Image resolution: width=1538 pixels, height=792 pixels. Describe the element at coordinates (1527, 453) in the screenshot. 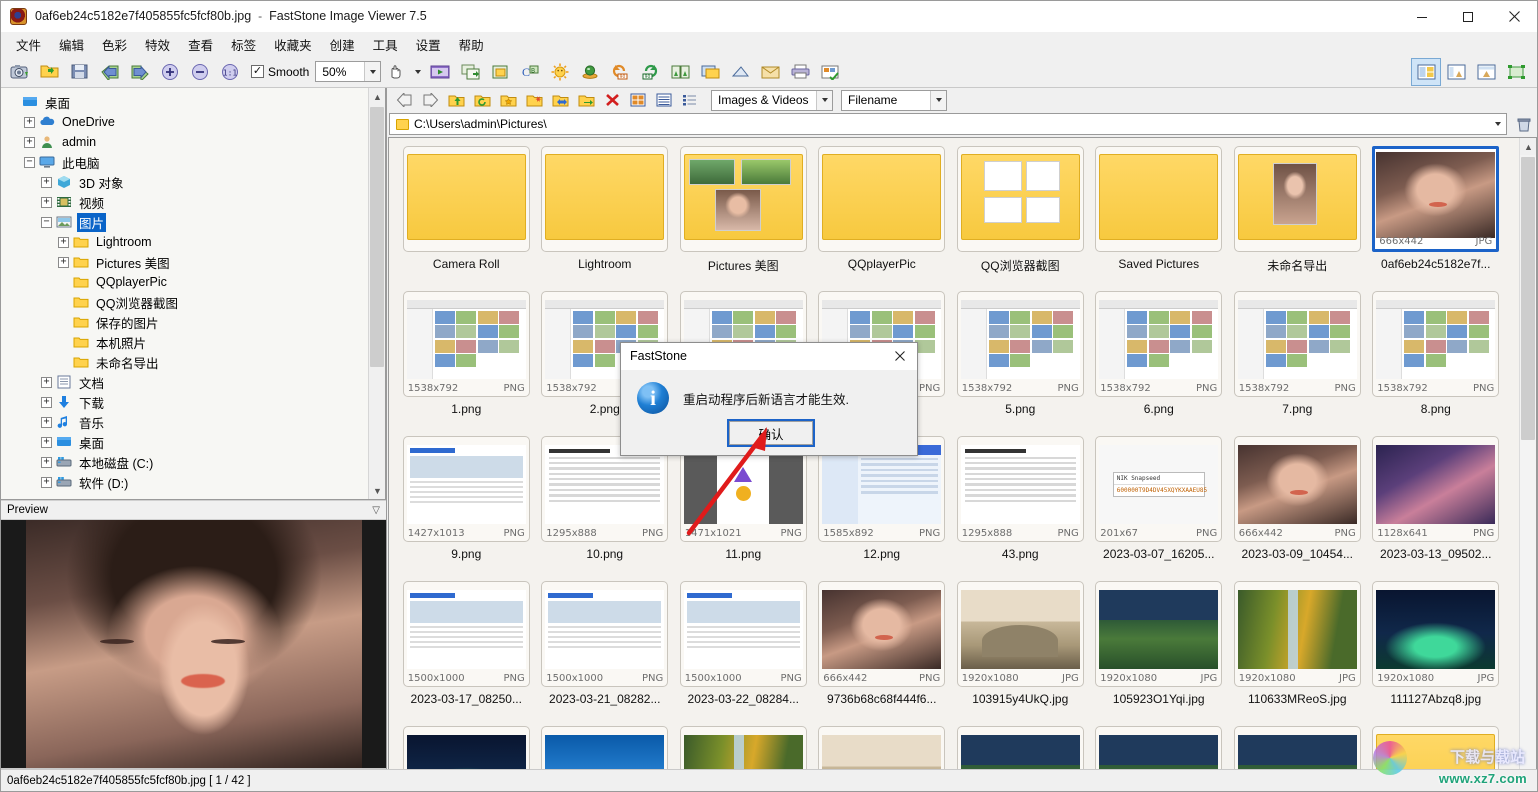

I see `thumbnail-grid-scrollbar: ▲` at that location.